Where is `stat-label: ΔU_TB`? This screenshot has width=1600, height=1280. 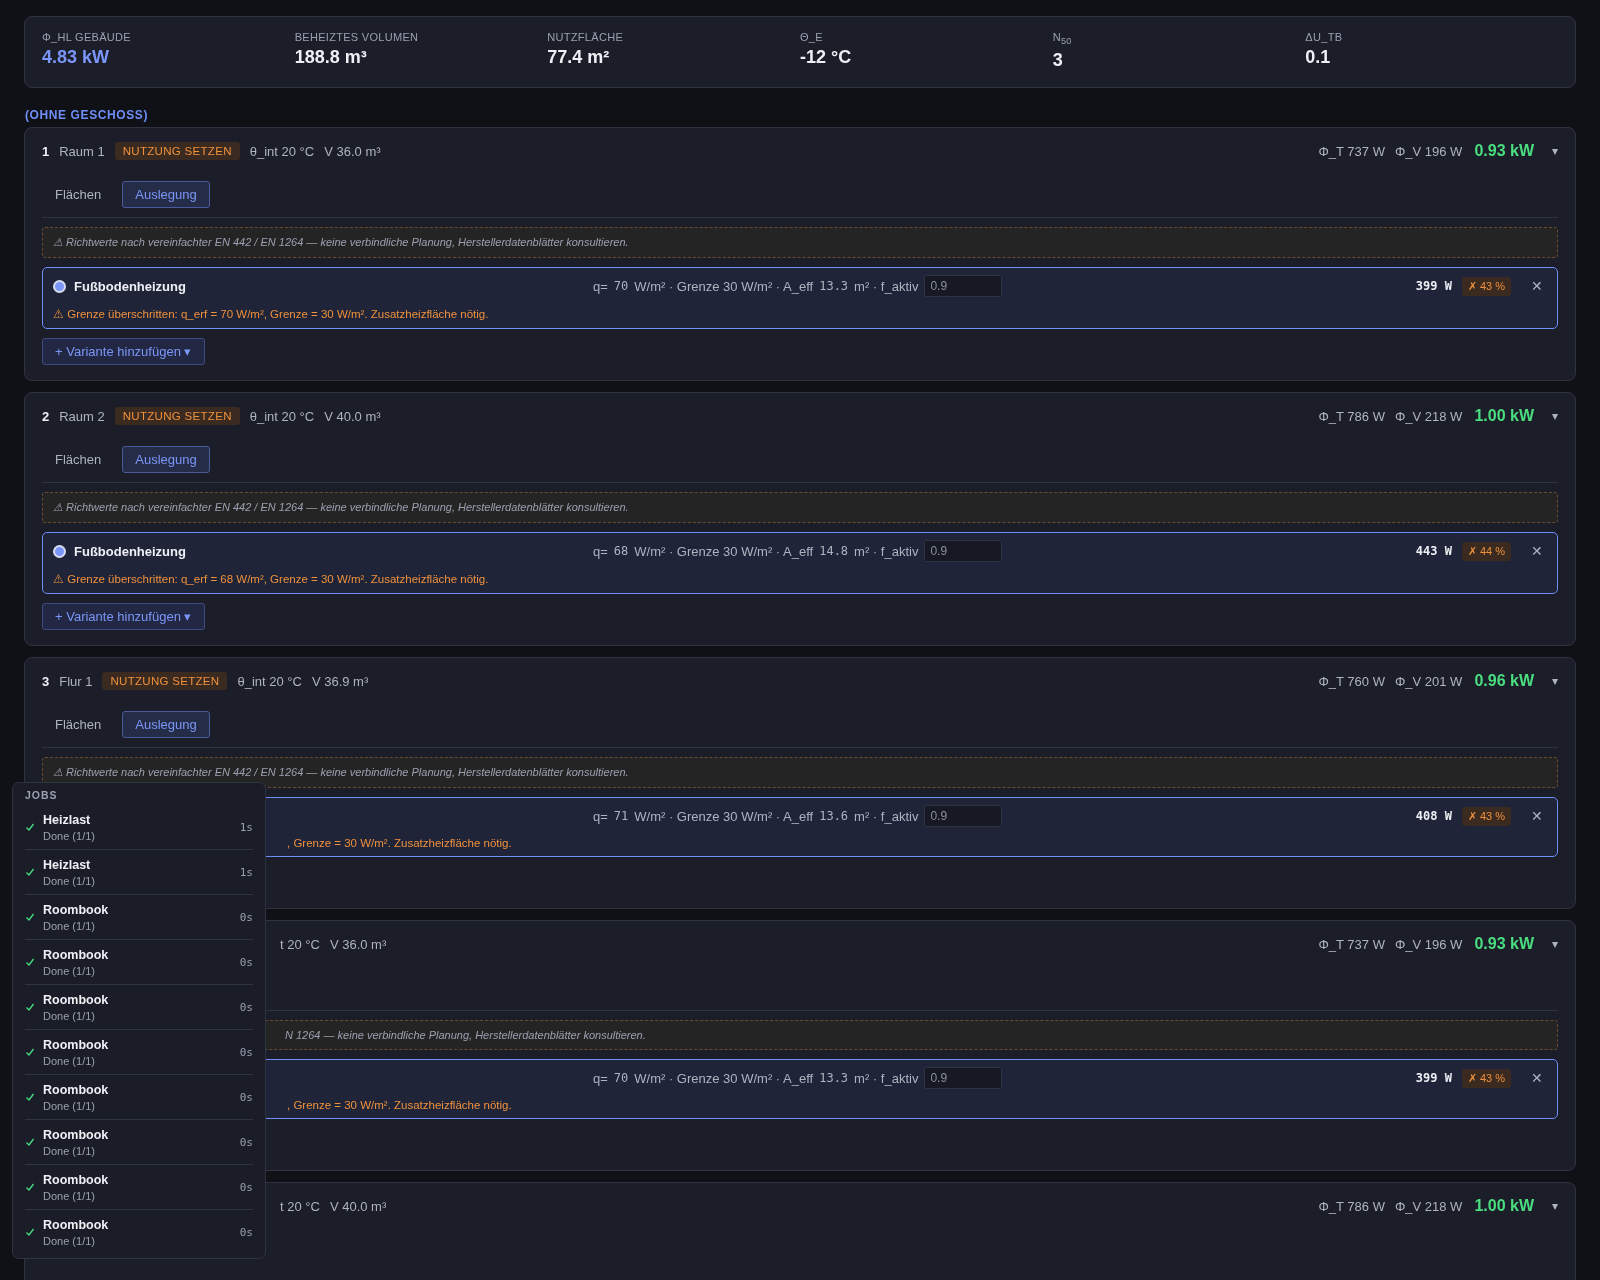
stat-label: ΔU_TB is located at coordinates (1324, 37).